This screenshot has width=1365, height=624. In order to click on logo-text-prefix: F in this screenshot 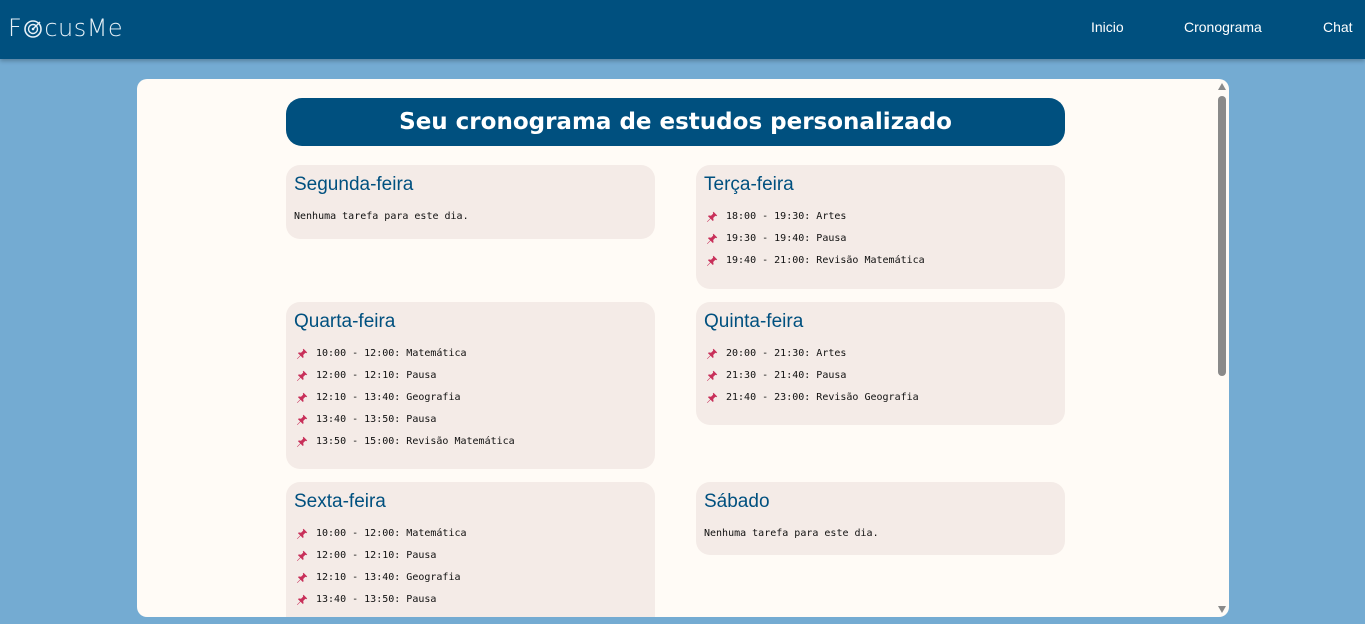, I will do `click(15, 28)`.